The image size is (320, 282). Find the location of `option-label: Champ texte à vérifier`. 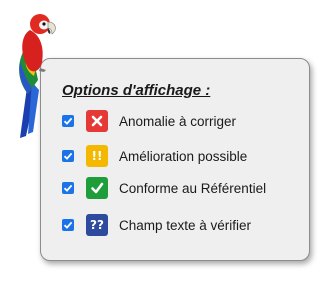

option-label: Champ texte à vérifier is located at coordinates (185, 225).